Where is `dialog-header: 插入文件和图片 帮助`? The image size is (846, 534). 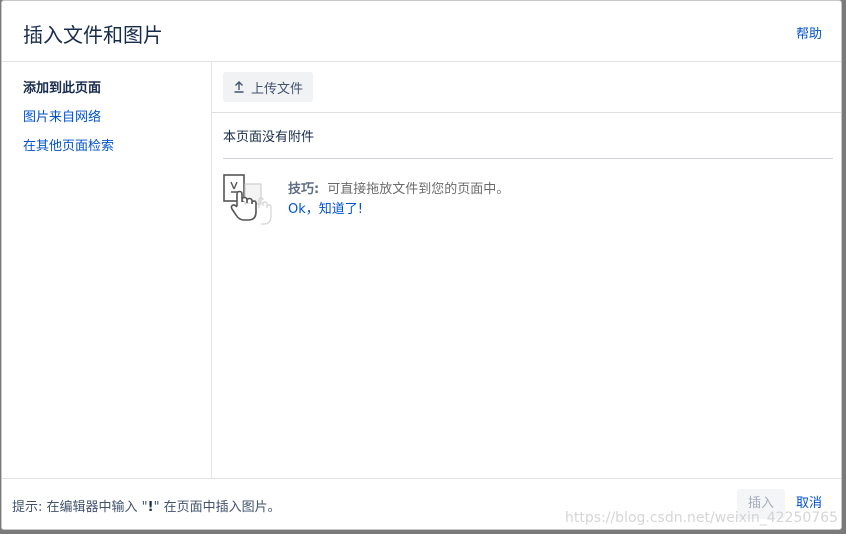 dialog-header: 插入文件和图片 帮助 is located at coordinates (421, 31).